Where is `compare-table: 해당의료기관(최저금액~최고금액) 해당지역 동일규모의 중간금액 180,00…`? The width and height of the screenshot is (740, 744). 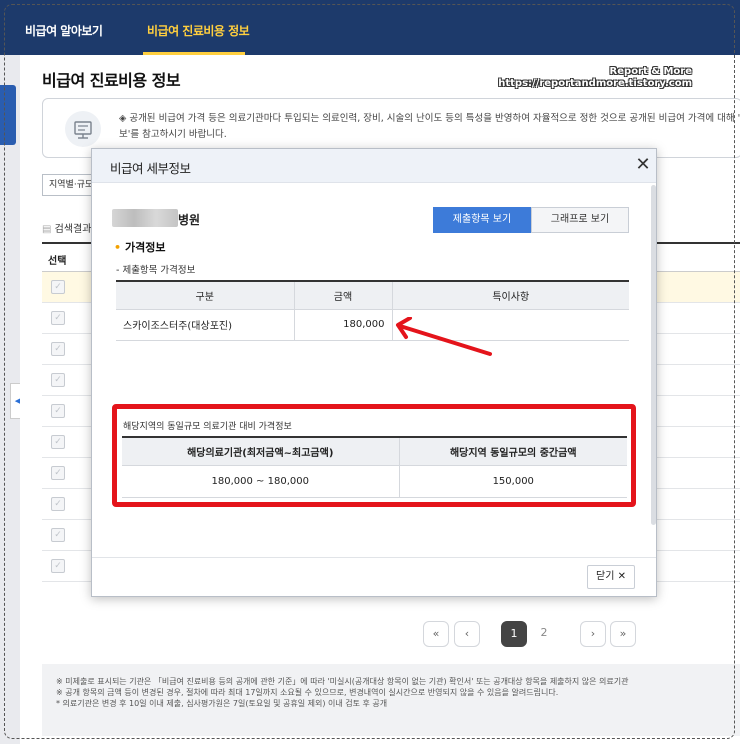 compare-table: 해당의료기관(최저금액~최고금액) 해당지역 동일규모의 중간금액 180,00… is located at coordinates (374, 467).